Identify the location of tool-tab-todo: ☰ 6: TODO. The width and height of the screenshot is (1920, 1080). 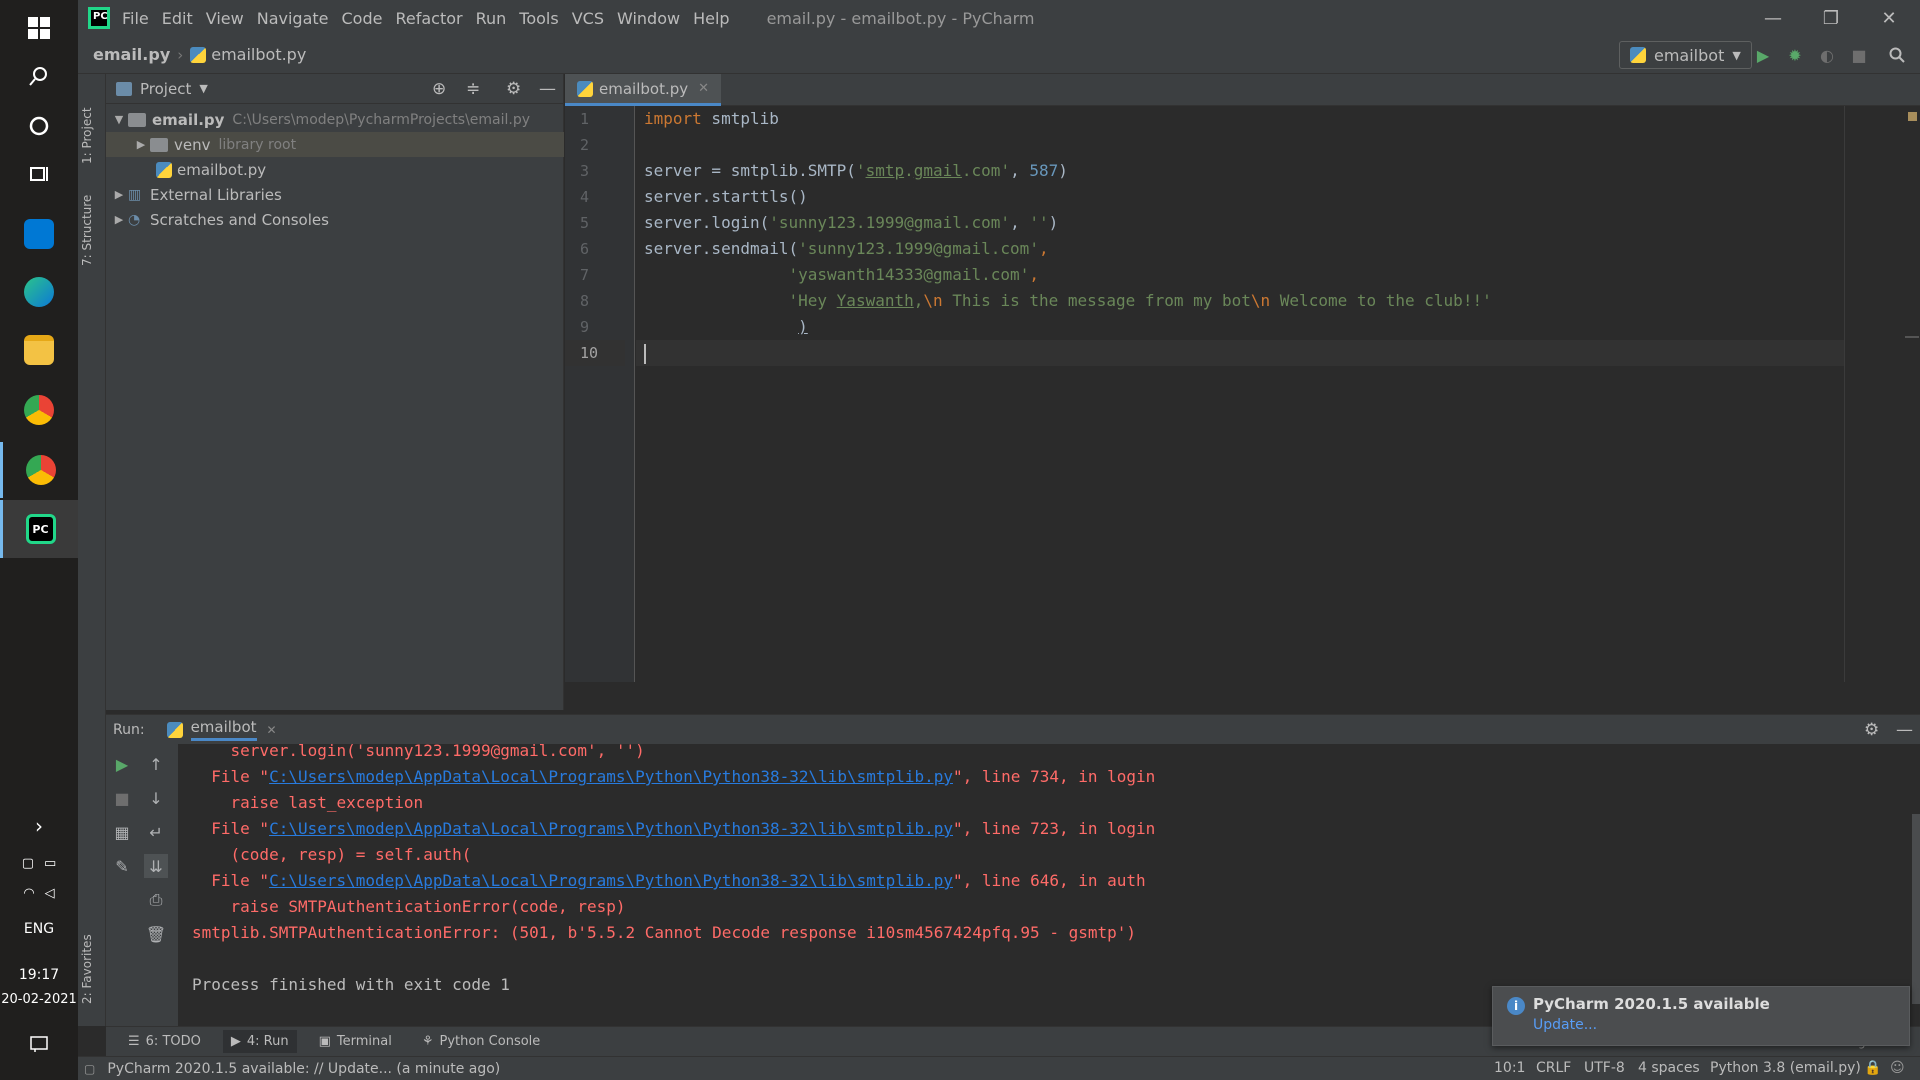
(164, 1041).